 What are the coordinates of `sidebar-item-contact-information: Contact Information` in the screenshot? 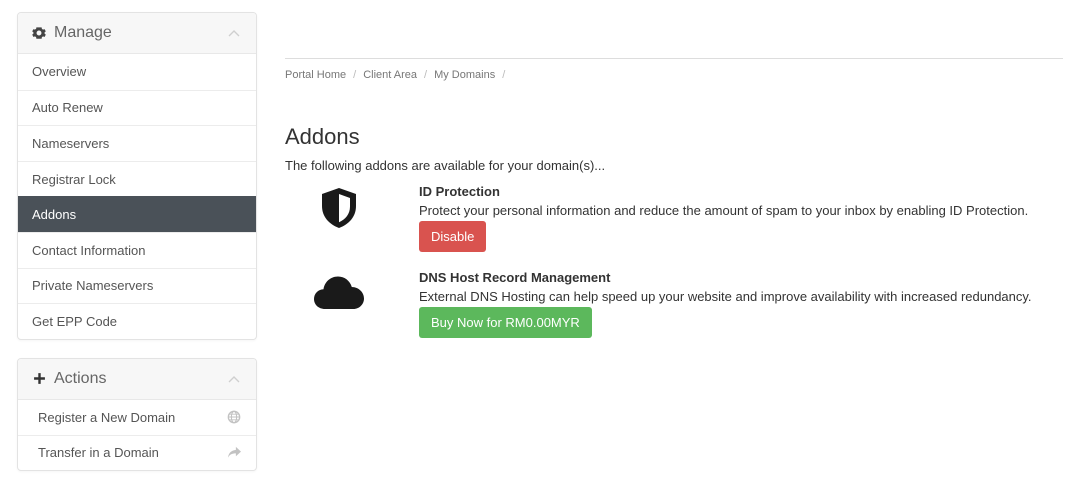 It's located at (137, 249).